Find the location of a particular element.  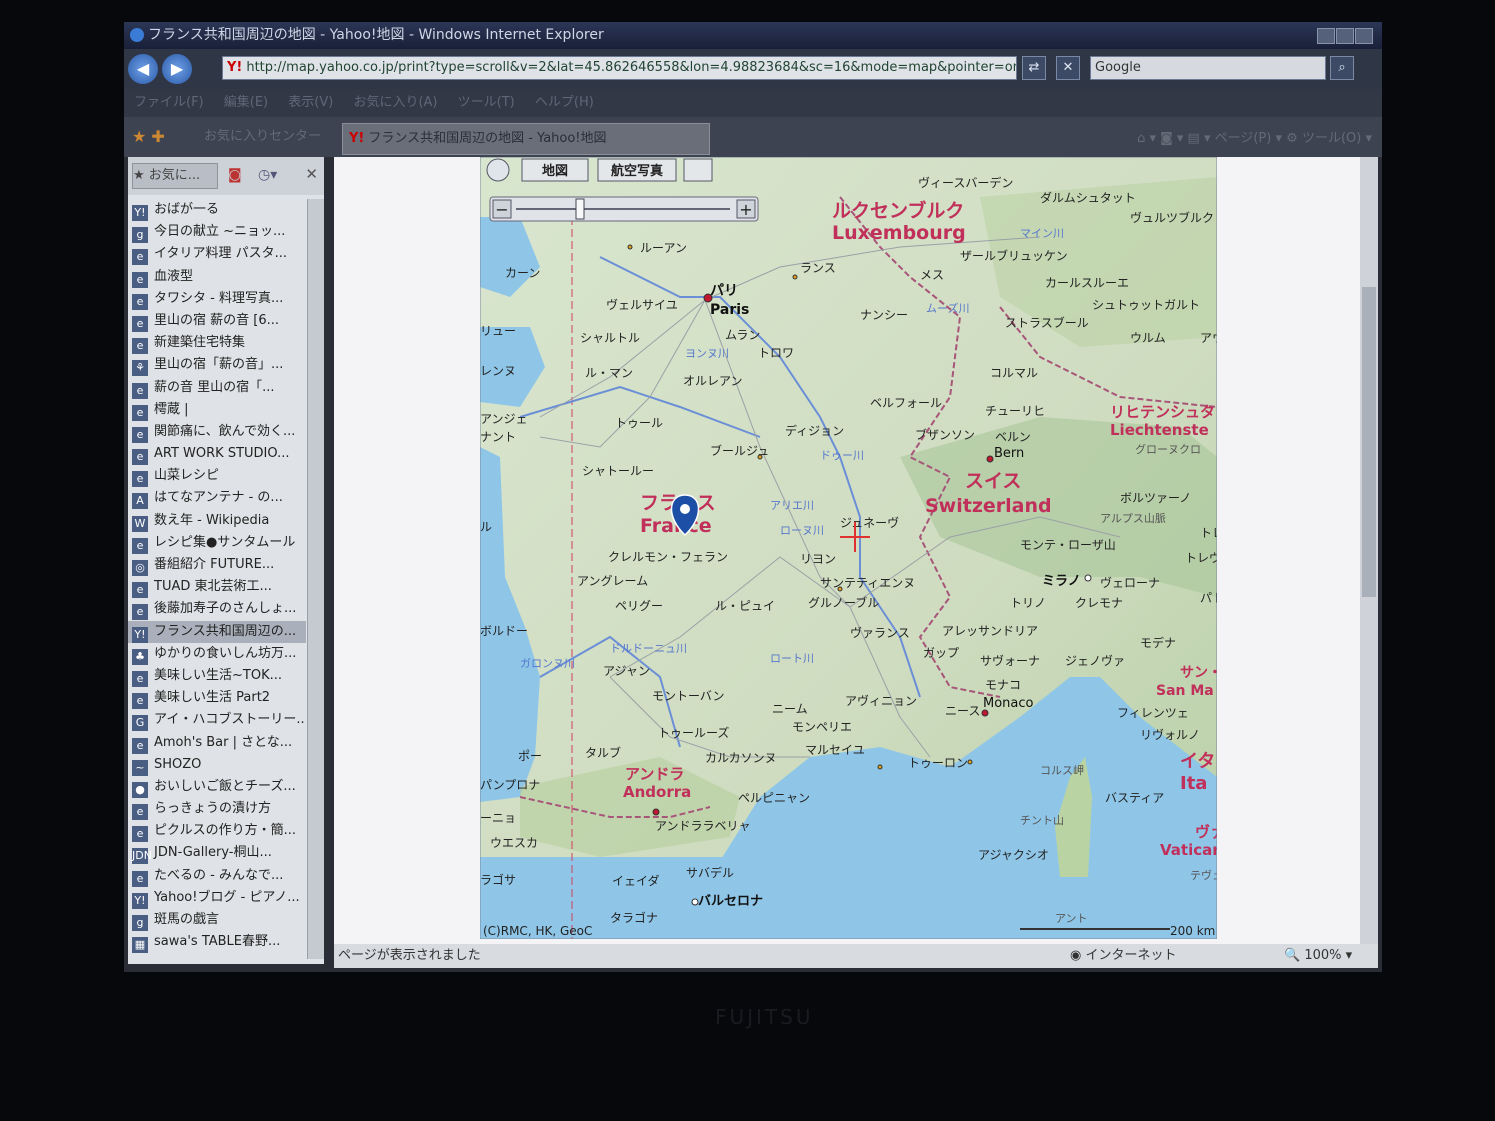

favorite-icon: G is located at coordinates (140, 723).